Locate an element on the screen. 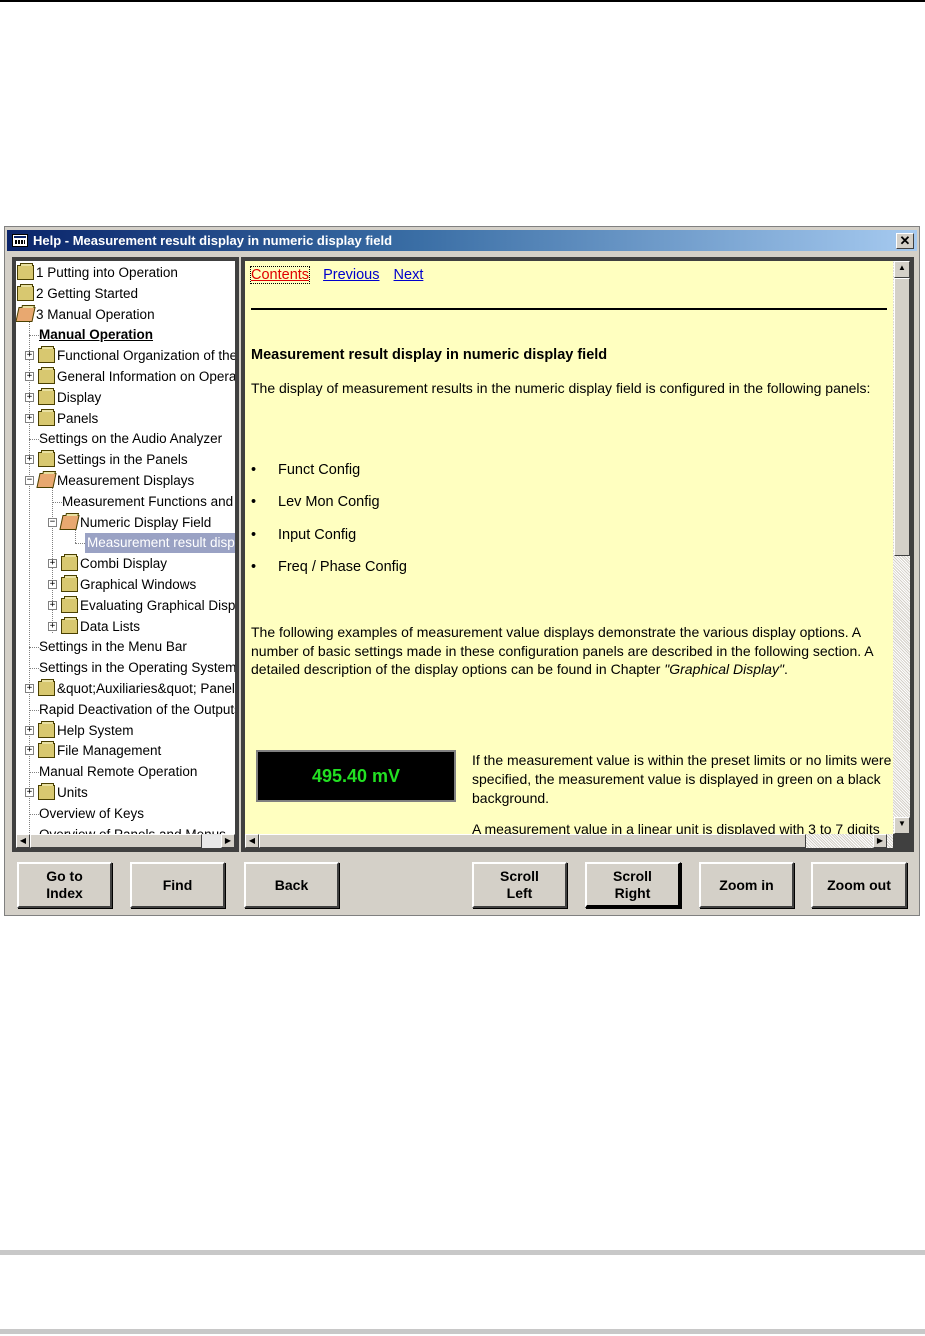  toc-scroll-thumb is located at coordinates (116, 841).